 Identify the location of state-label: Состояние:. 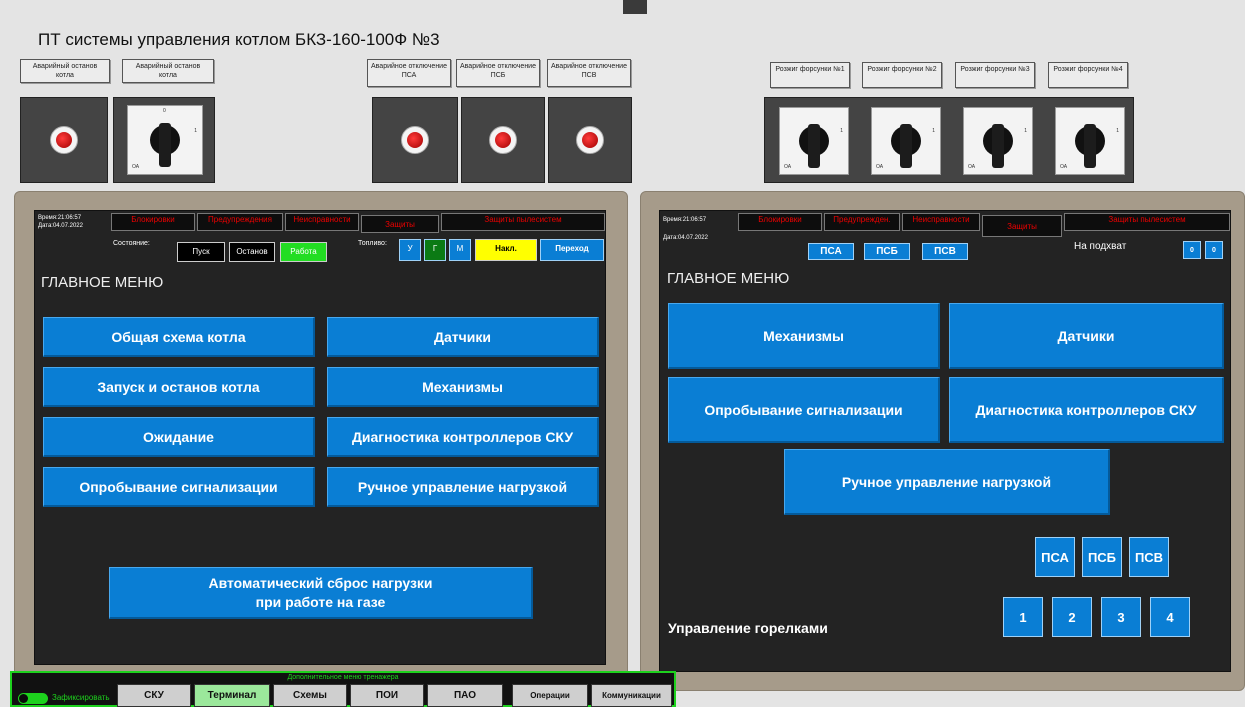
(131, 243).